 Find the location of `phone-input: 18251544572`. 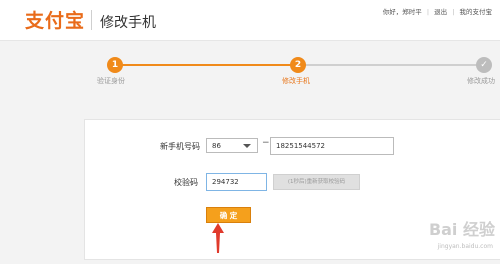

phone-input: 18251544572 is located at coordinates (332, 146).